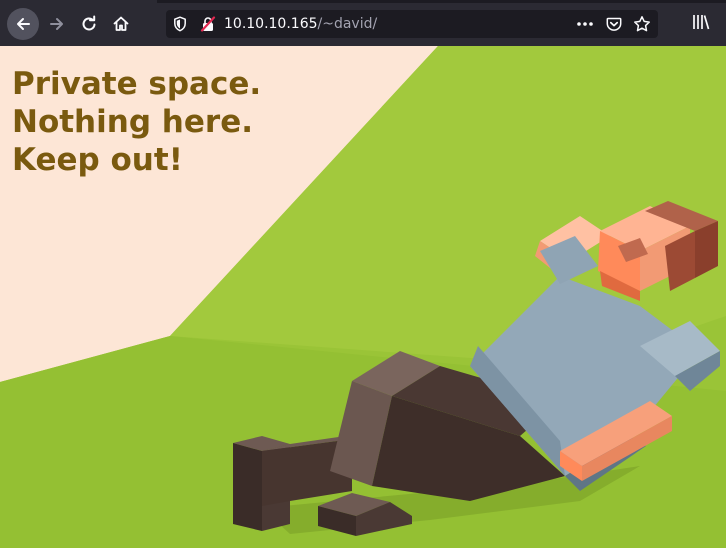 This screenshot has height=548, width=726. I want to click on forward-arrow-icon, so click(56, 24).